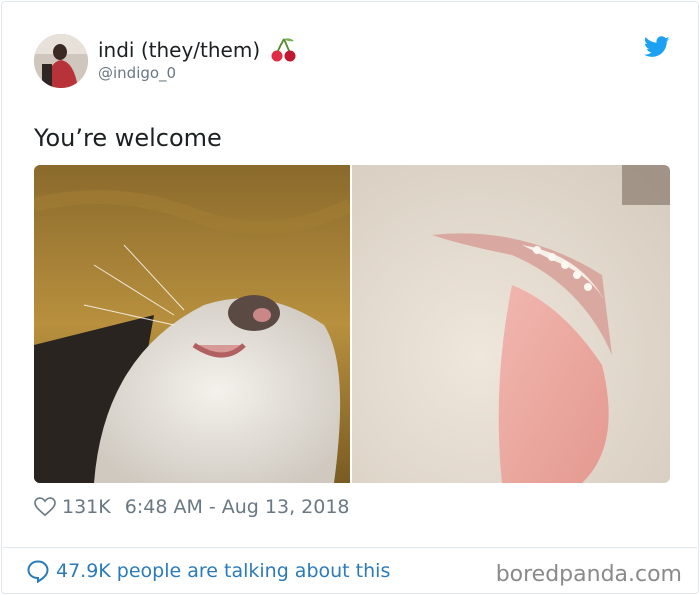  I want to click on tweet-stats: 131K 6:48 AM - Aug 13, 2018, so click(192, 507).